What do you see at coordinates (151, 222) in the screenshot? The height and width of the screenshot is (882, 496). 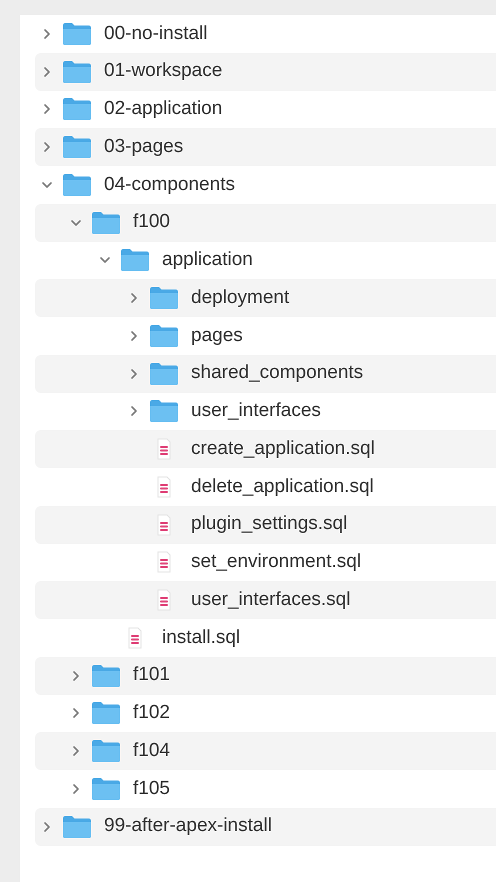 I see `folder-name: f100` at bounding box center [151, 222].